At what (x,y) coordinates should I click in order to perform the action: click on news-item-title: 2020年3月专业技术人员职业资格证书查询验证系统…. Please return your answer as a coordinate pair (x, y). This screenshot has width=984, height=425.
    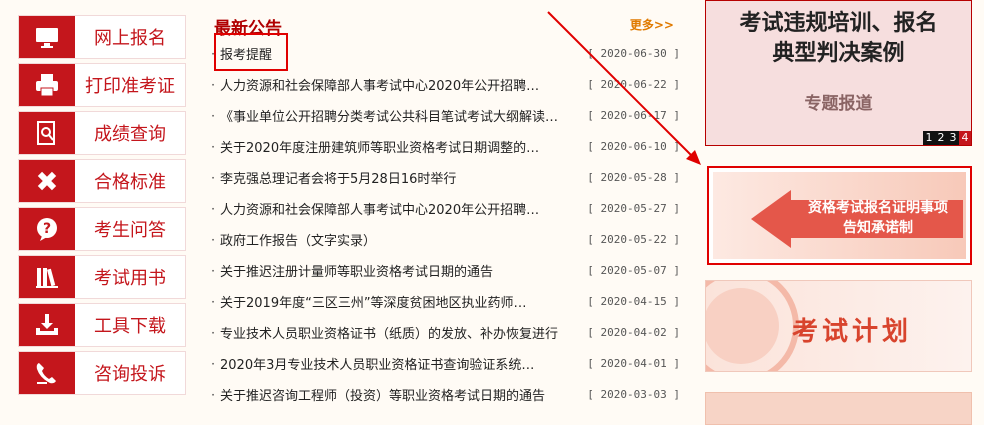
    Looking at the image, I should click on (395, 363).